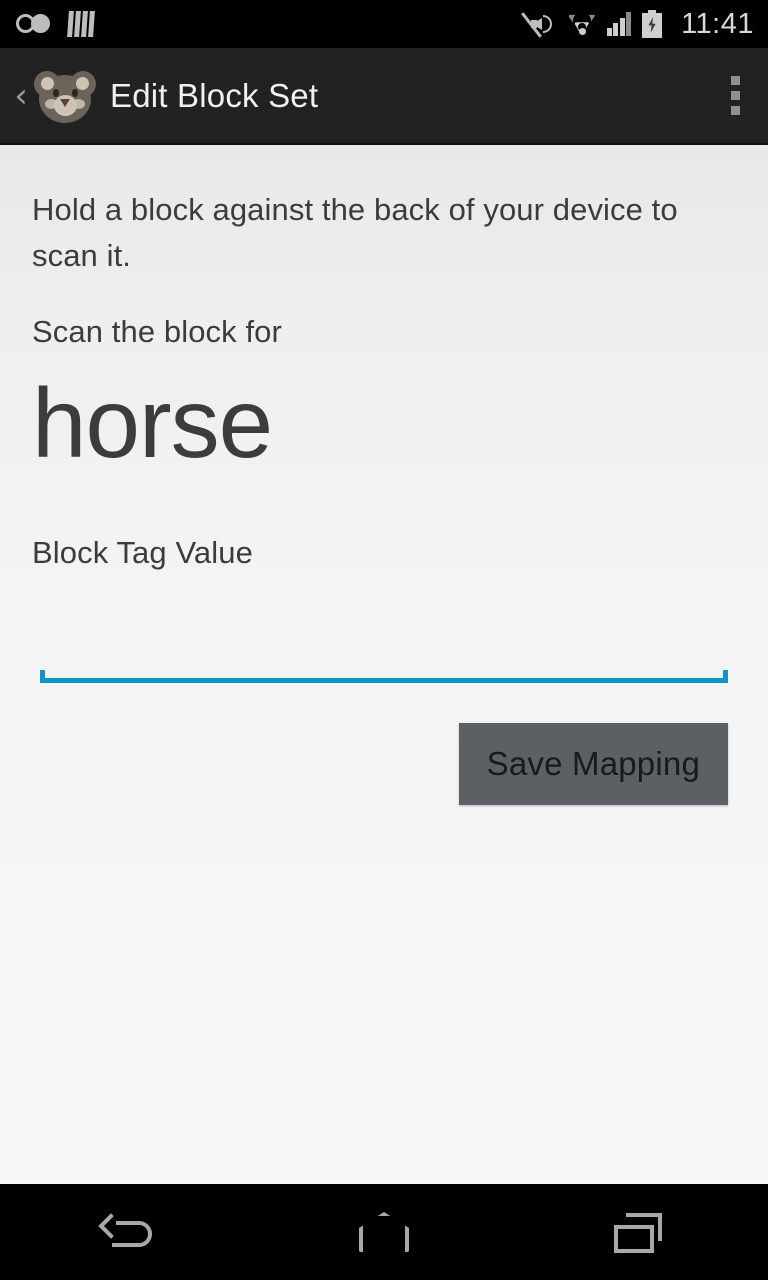 The width and height of the screenshot is (768, 1280). I want to click on recents-icon, so click(640, 1232).